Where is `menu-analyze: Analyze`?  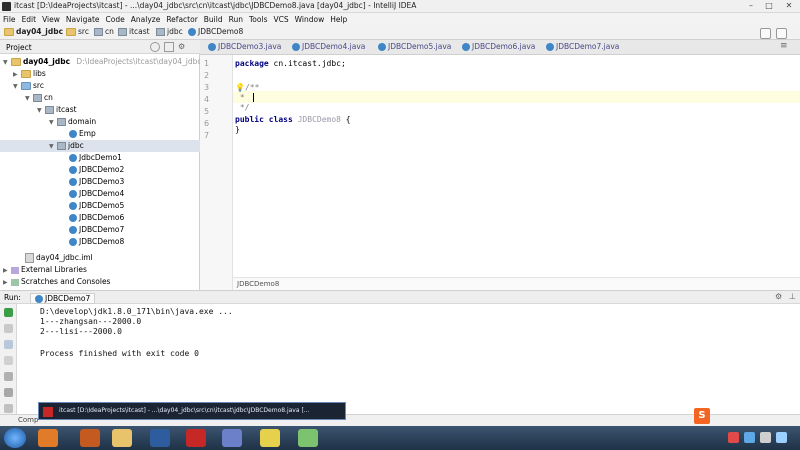 menu-analyze: Analyze is located at coordinates (146, 19).